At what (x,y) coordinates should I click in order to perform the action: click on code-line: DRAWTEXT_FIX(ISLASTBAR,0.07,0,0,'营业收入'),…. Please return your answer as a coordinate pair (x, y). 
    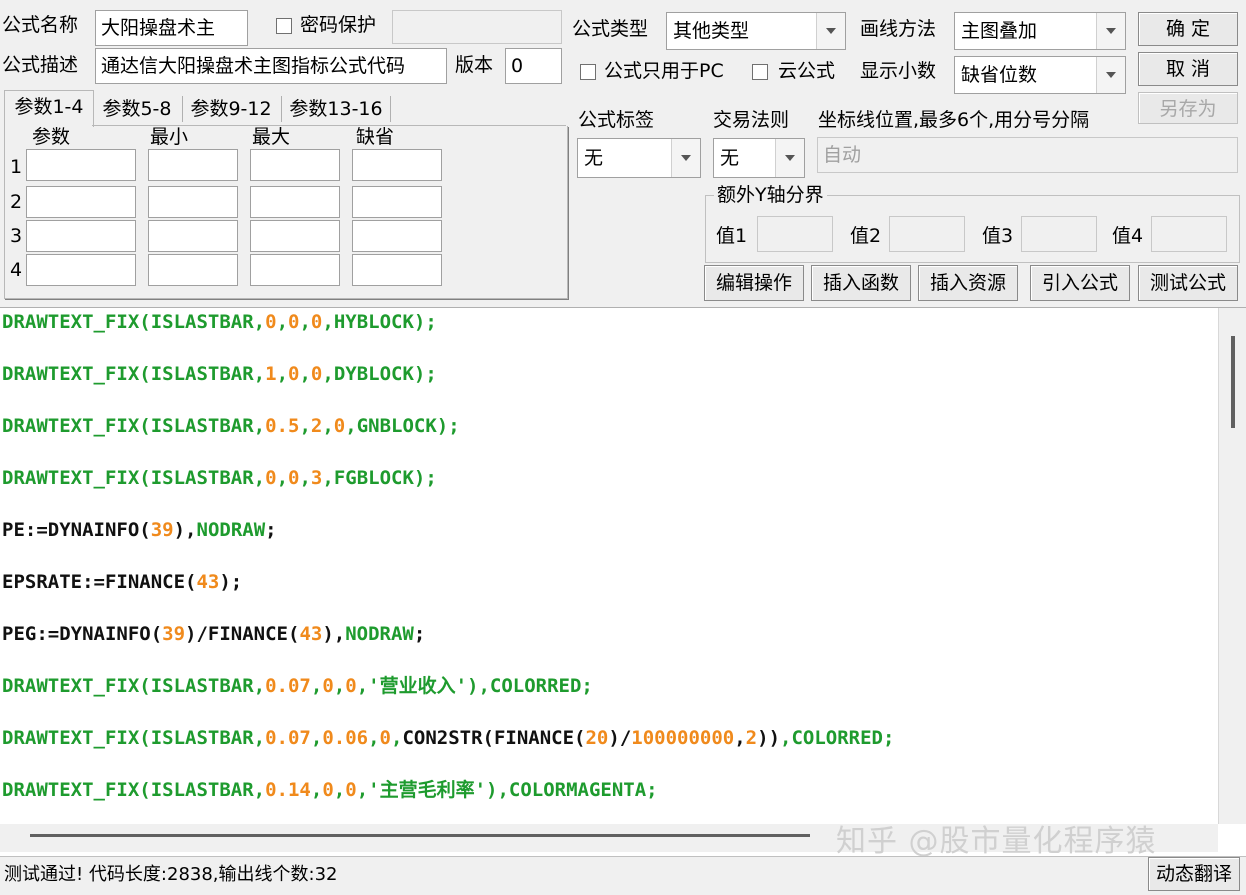
    Looking at the image, I should click on (297, 686).